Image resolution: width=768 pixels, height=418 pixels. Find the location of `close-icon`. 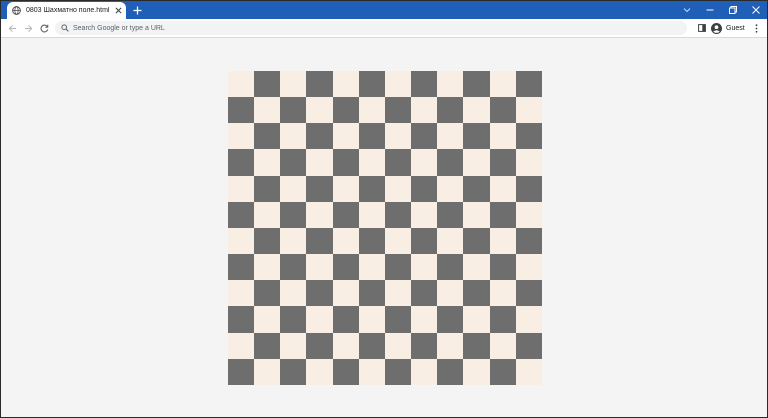

close-icon is located at coordinates (755, 10).